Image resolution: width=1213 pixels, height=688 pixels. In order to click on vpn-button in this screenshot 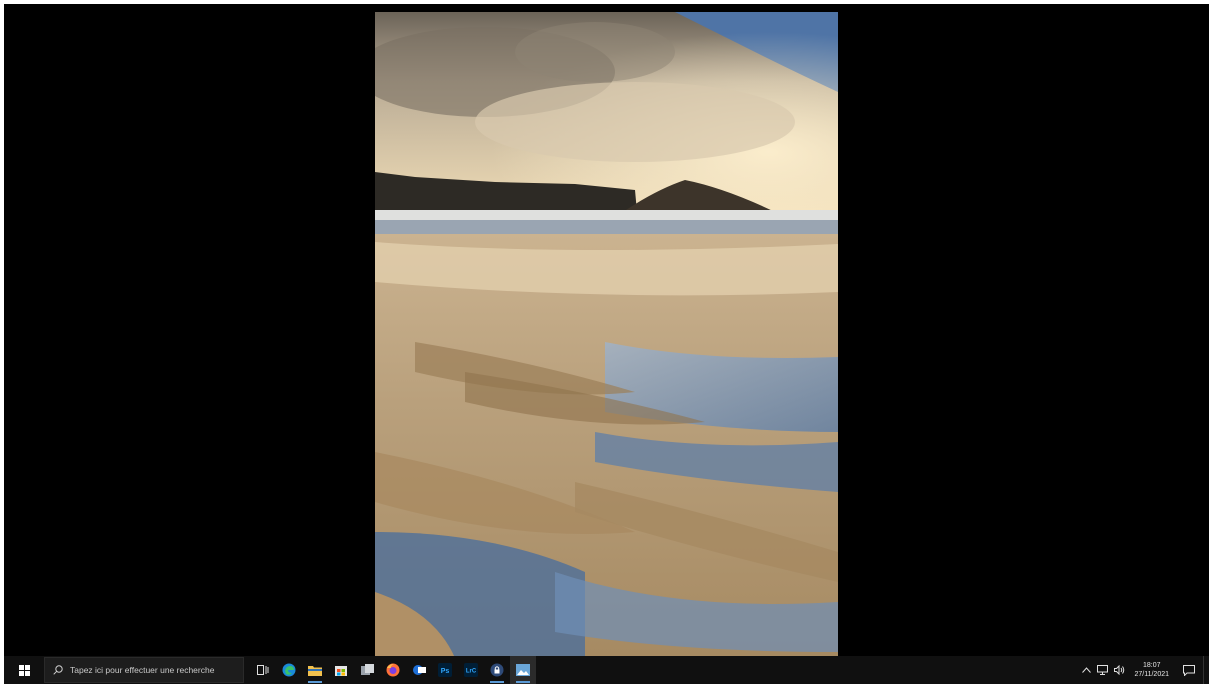, I will do `click(497, 670)`.